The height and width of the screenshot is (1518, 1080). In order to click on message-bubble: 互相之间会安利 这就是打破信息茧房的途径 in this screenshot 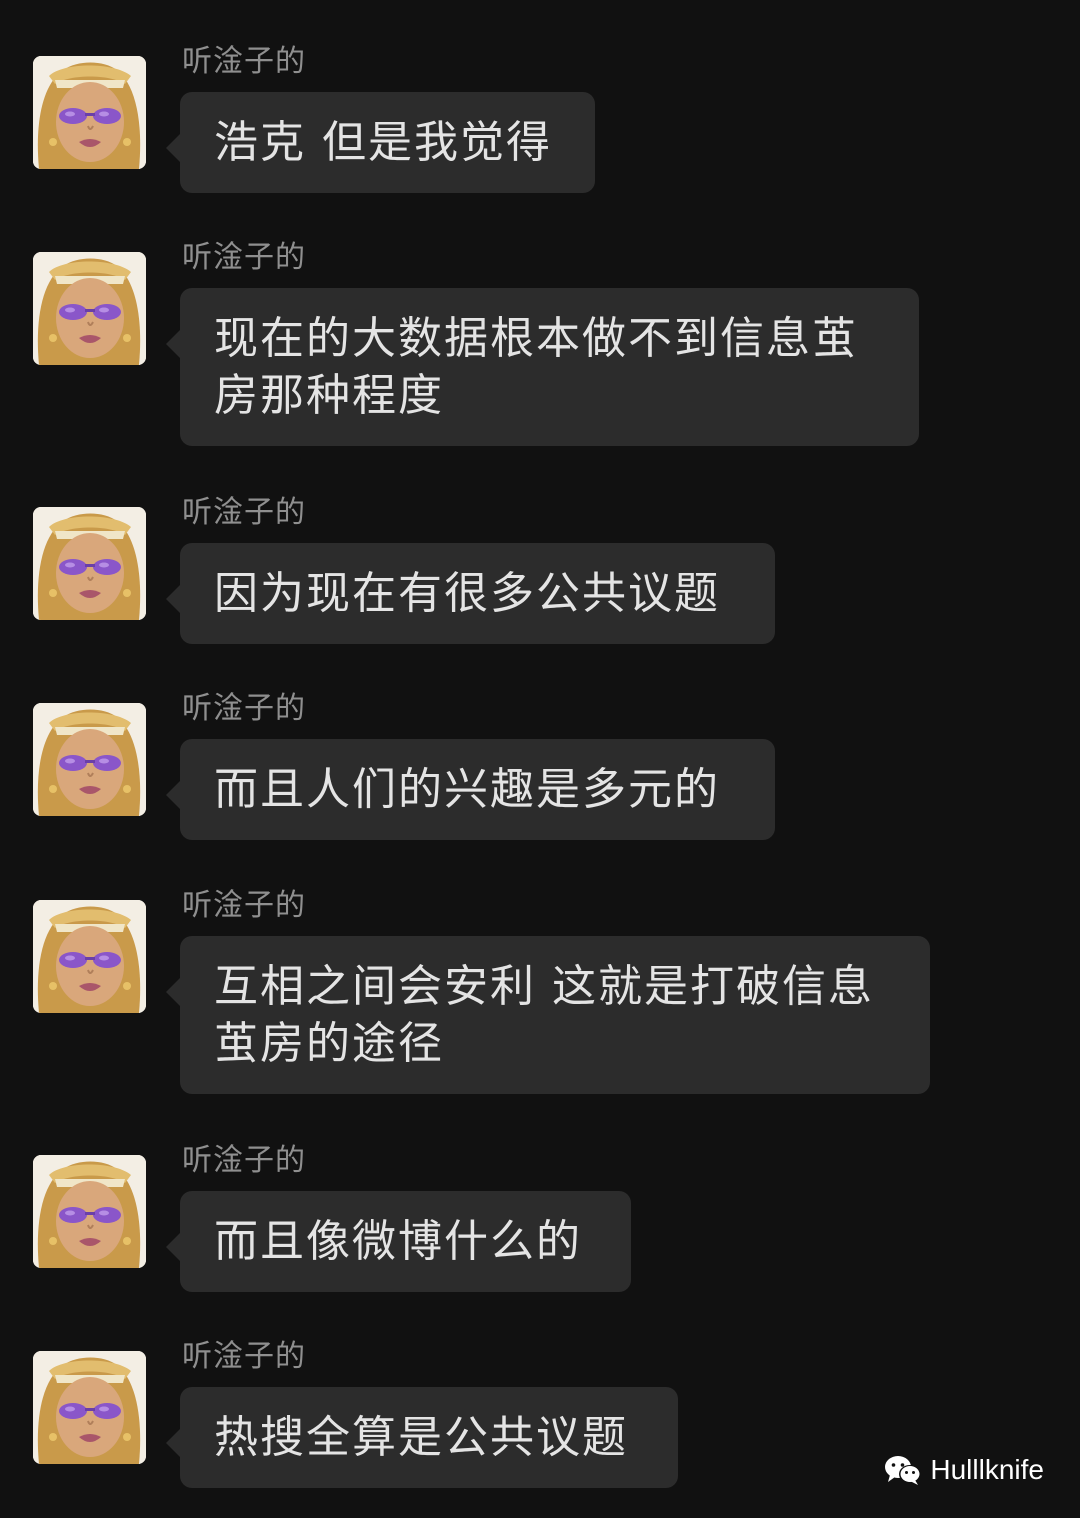, I will do `click(548, 1015)`.